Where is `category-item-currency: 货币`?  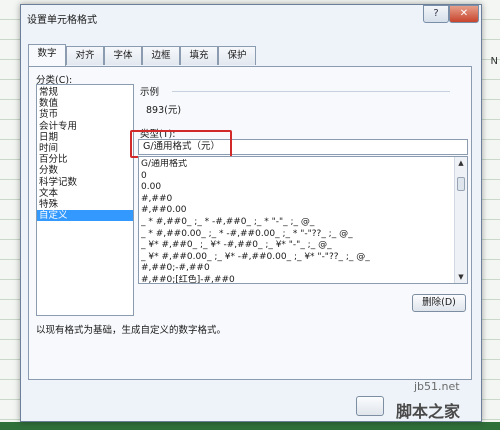
category-item-currency: 货币 is located at coordinates (85, 114).